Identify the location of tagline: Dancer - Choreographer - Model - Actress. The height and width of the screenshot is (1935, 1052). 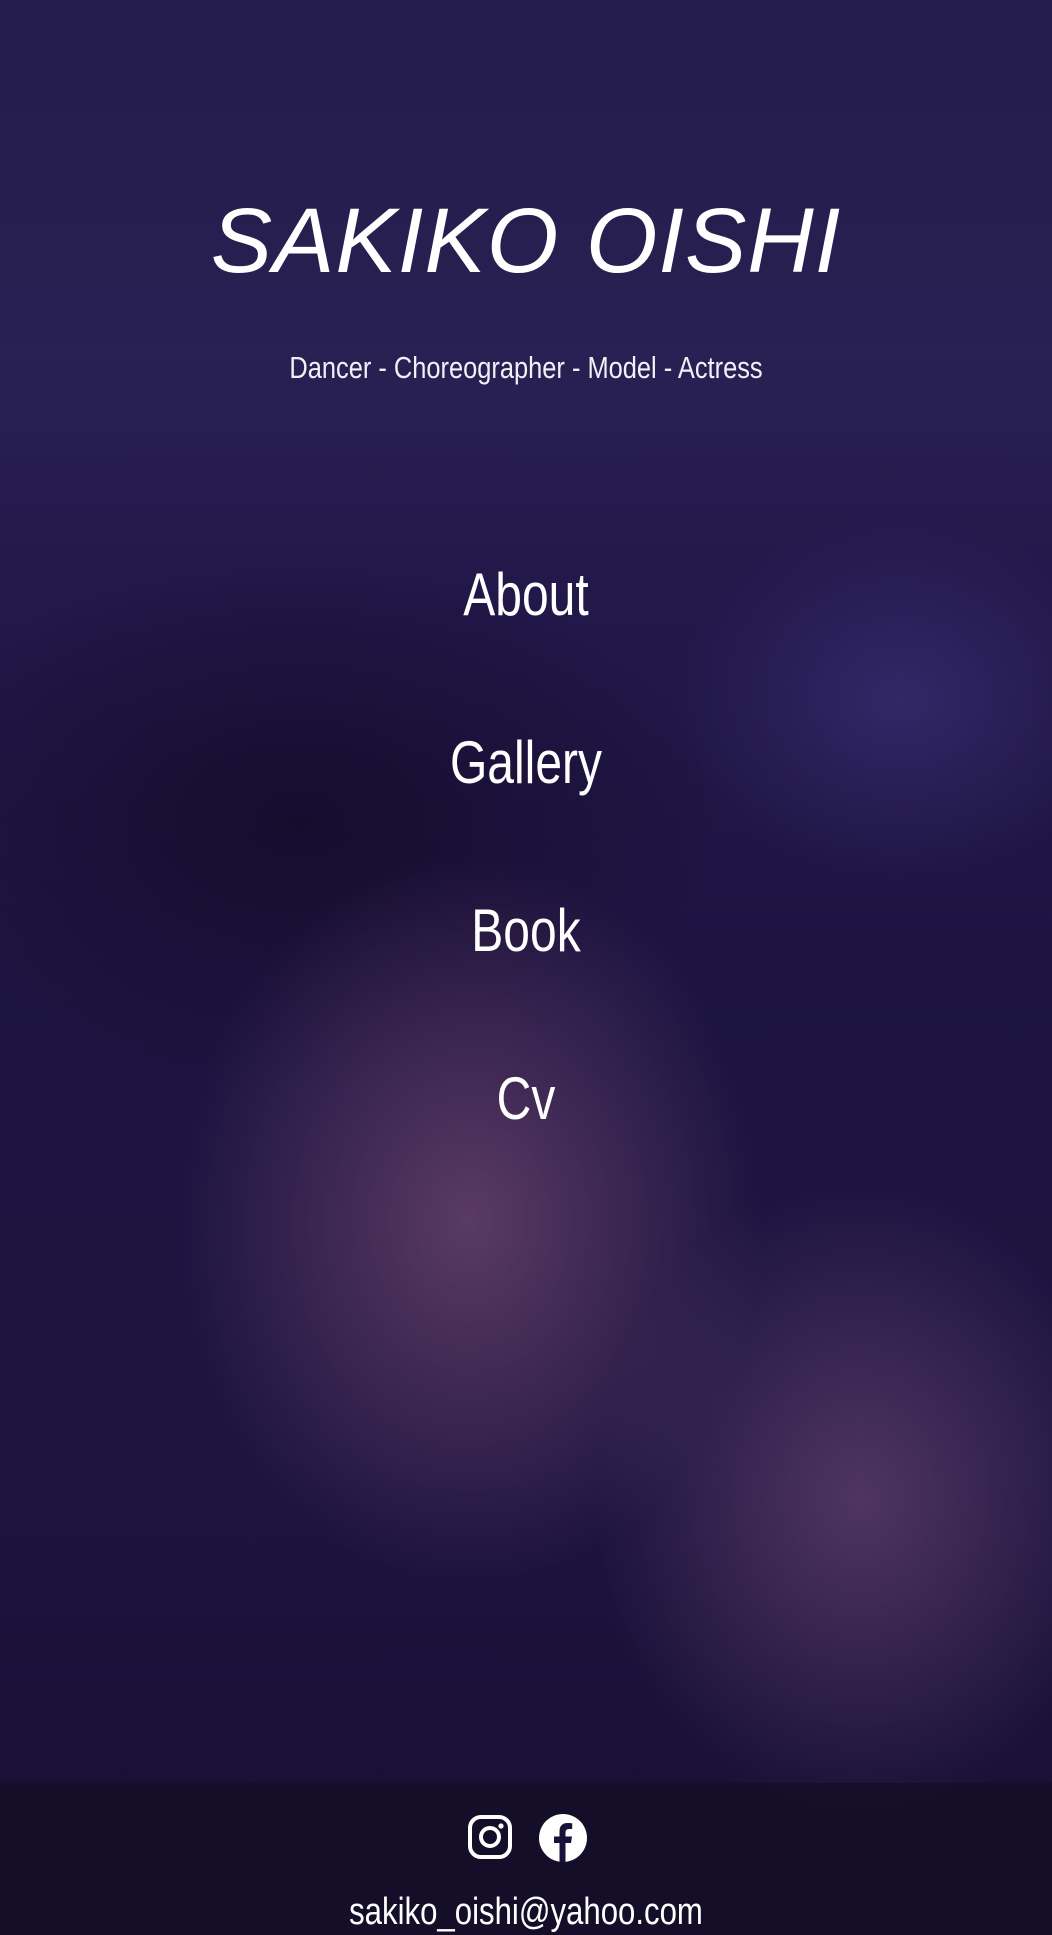
(526, 367).